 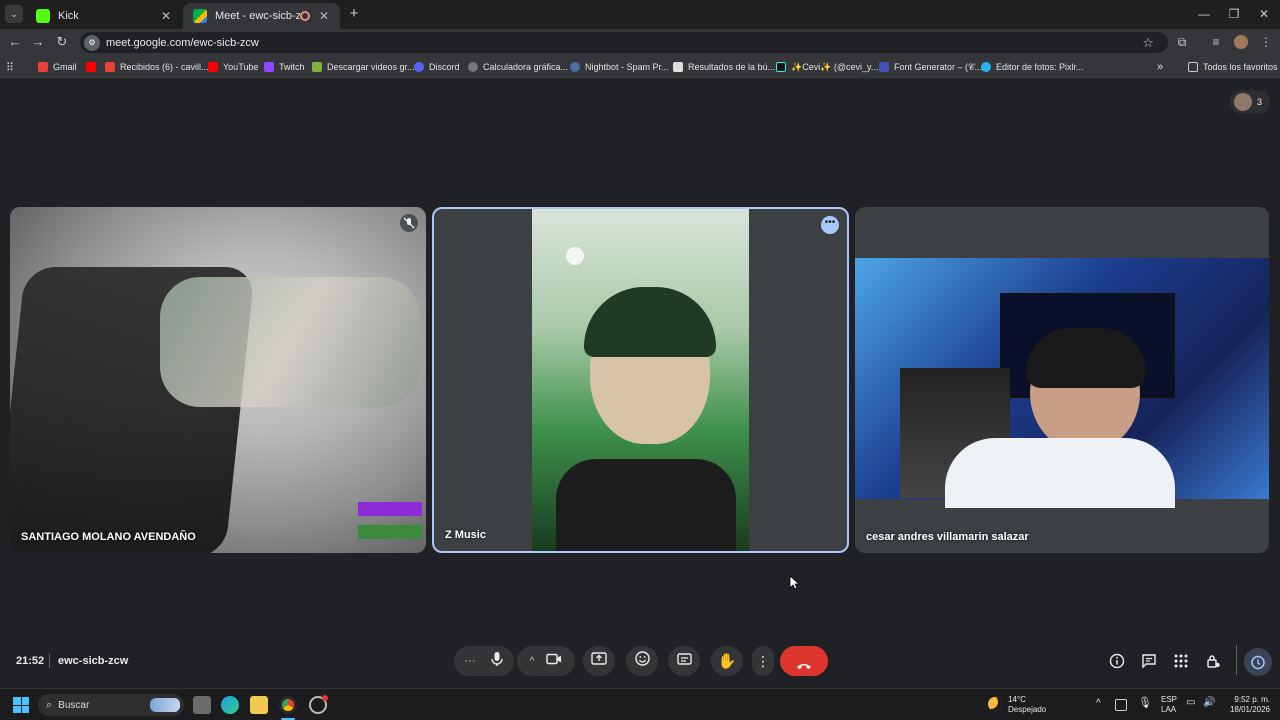 What do you see at coordinates (290, 342) in the screenshot?
I see `video-feed-blanket` at bounding box center [290, 342].